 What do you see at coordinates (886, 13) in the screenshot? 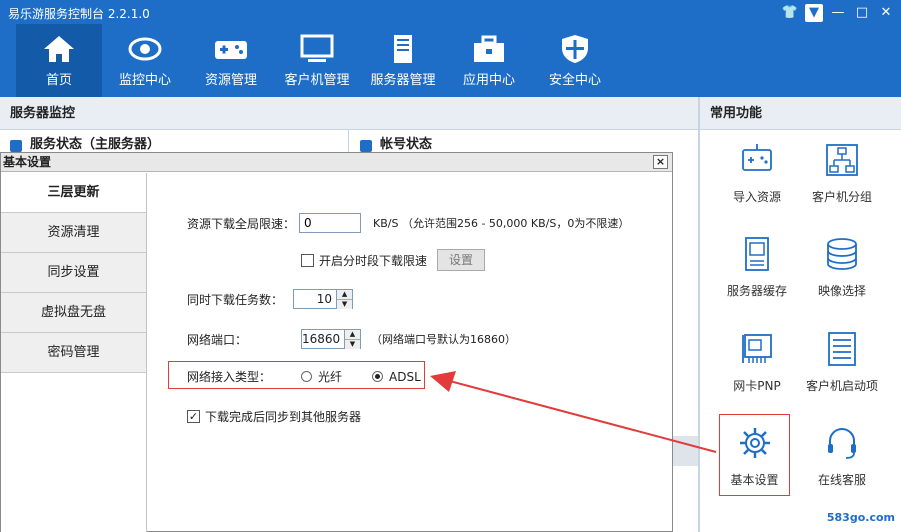
I see `close-icon: ✕` at bounding box center [886, 13].